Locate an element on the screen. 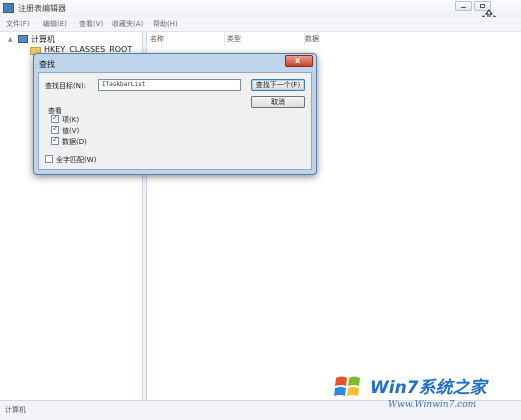  dialog-close-button: x is located at coordinates (299, 61).